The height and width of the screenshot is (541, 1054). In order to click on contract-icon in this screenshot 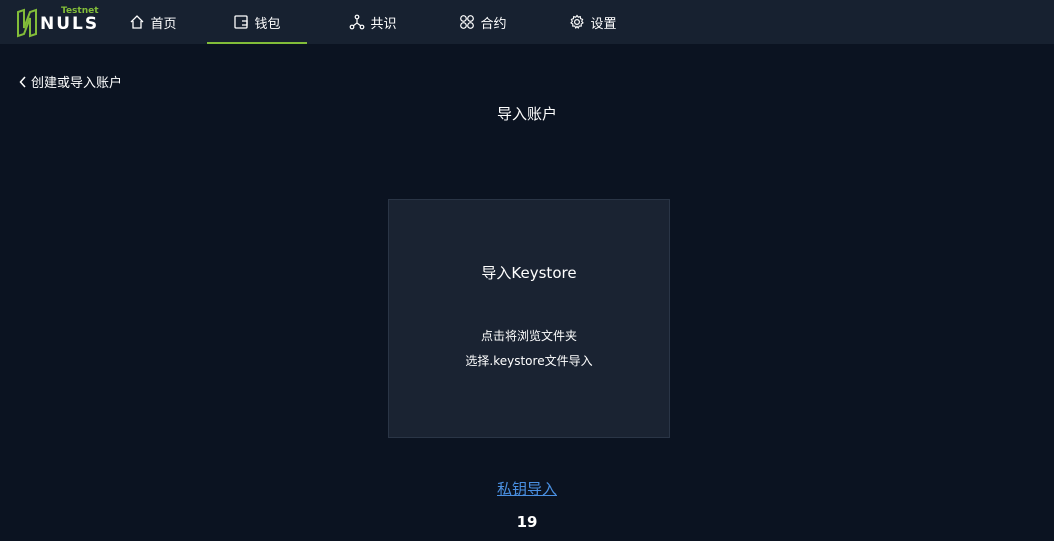, I will do `click(467, 22)`.